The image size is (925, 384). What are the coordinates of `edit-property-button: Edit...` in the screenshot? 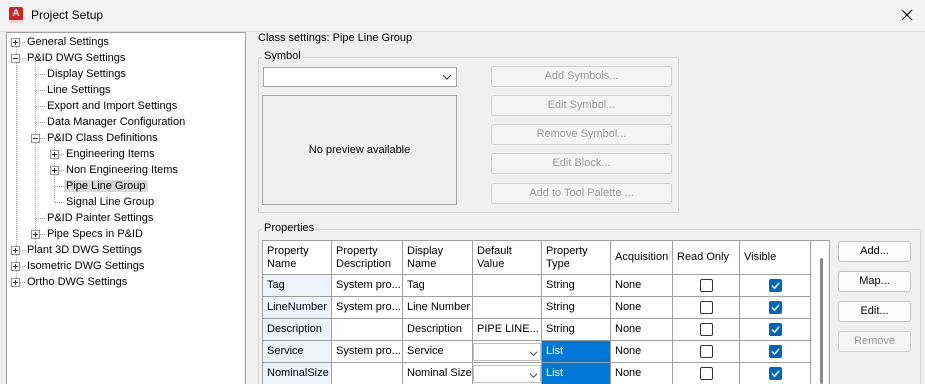 It's located at (874, 311).